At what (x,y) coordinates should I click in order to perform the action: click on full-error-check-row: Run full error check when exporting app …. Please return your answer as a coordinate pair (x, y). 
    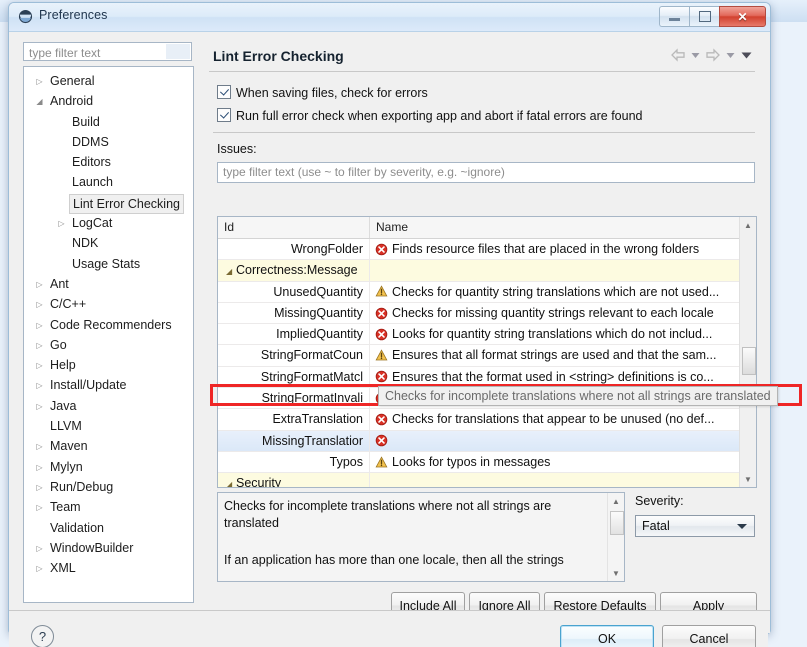
    Looking at the image, I should click on (429, 115).